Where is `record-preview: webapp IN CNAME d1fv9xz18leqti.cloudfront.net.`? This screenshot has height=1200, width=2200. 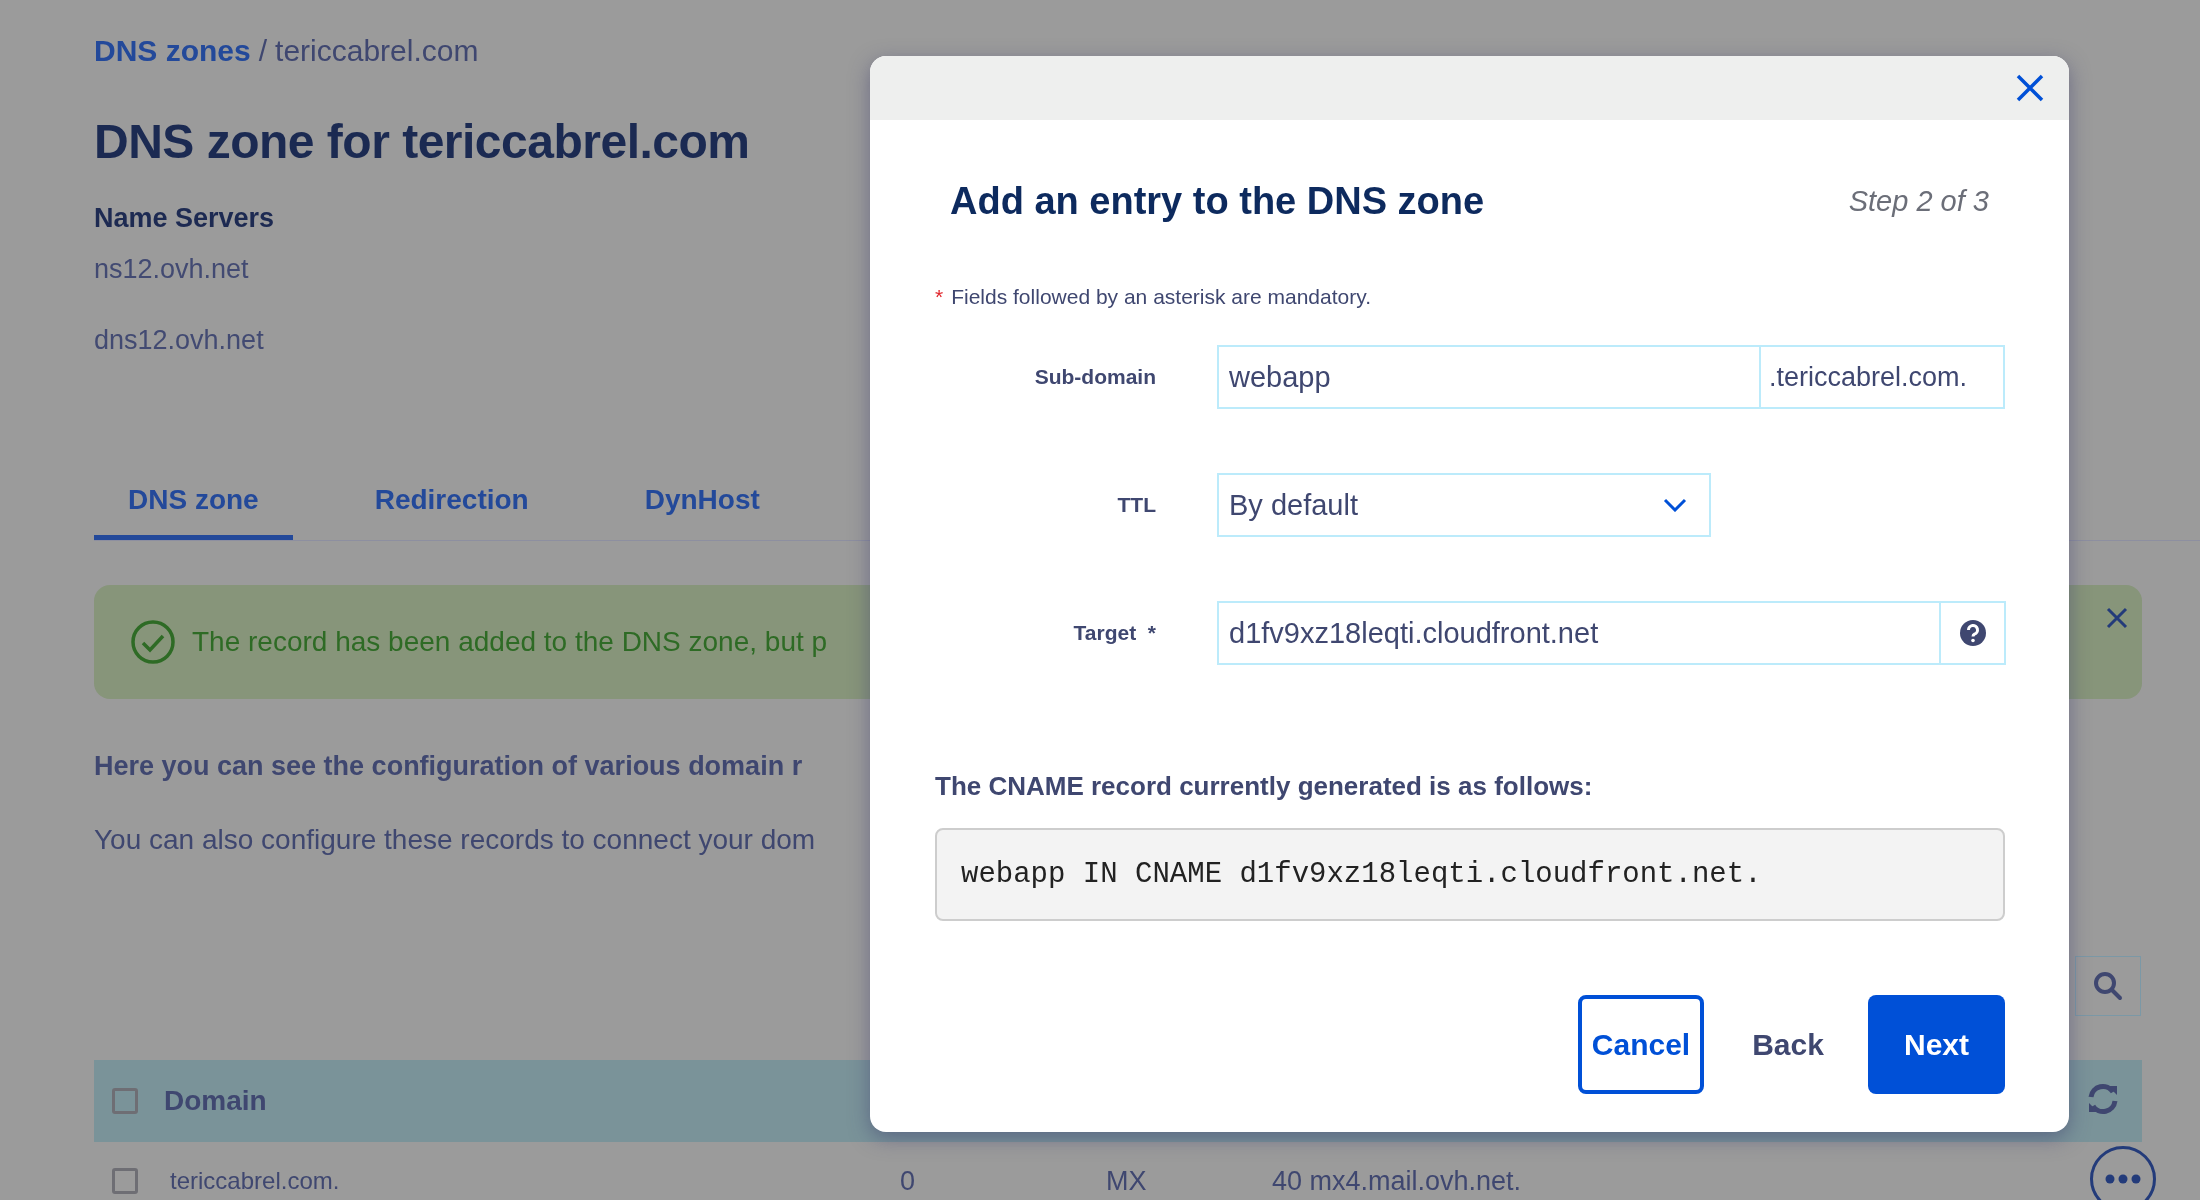 record-preview: webapp IN CNAME d1fv9xz18leqti.cloudfront.net. is located at coordinates (1470, 874).